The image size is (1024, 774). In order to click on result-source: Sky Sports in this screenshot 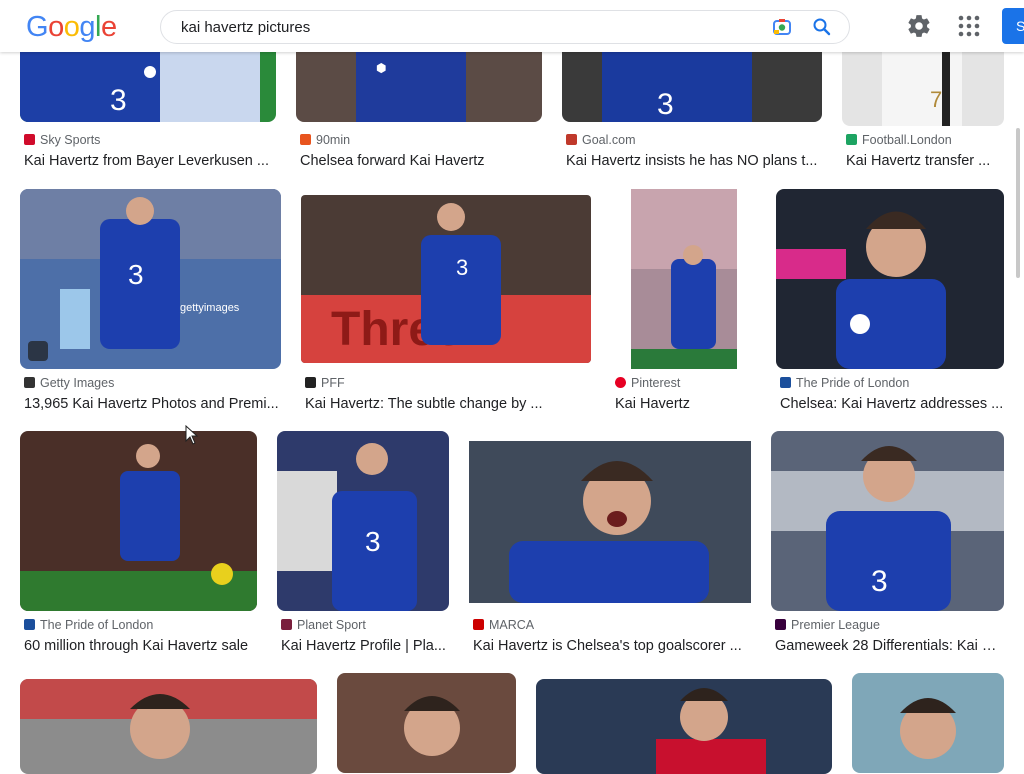, I will do `click(62, 140)`.